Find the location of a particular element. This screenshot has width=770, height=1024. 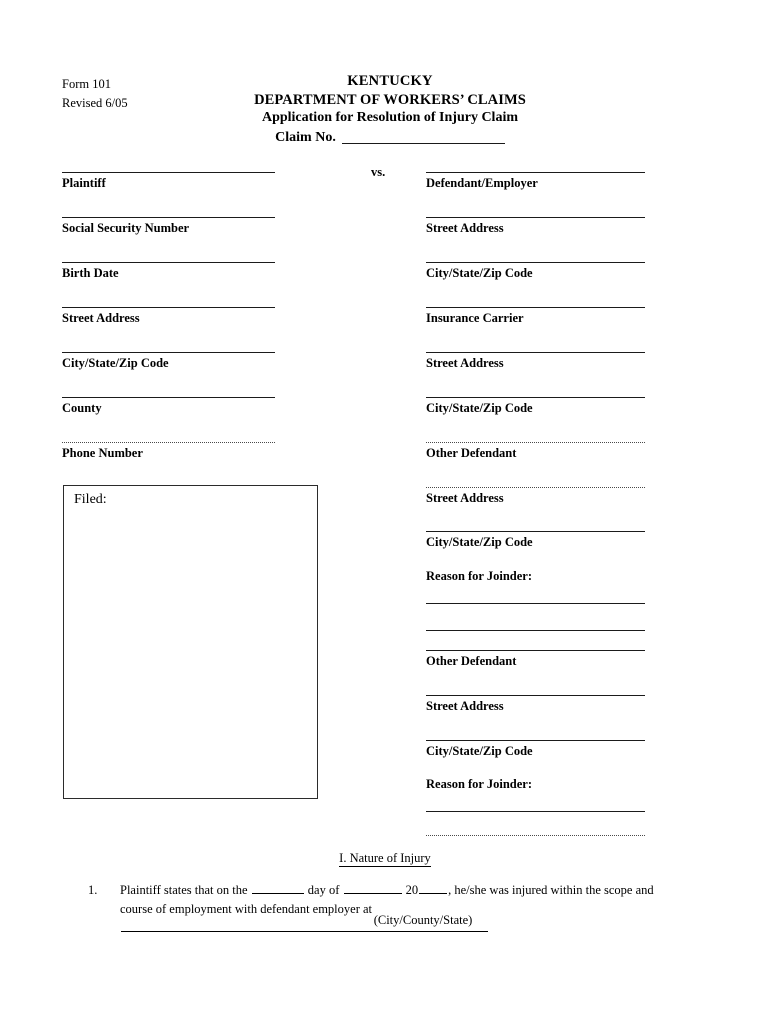

birth-date-label: Birth Date is located at coordinates (90, 273).